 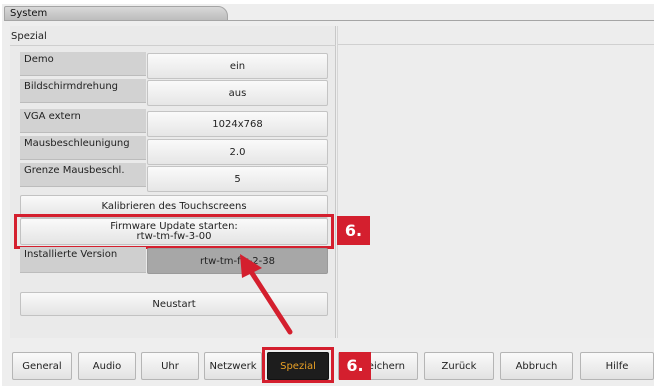 What do you see at coordinates (266, 294) in the screenshot?
I see `red-arrow-icon` at bounding box center [266, 294].